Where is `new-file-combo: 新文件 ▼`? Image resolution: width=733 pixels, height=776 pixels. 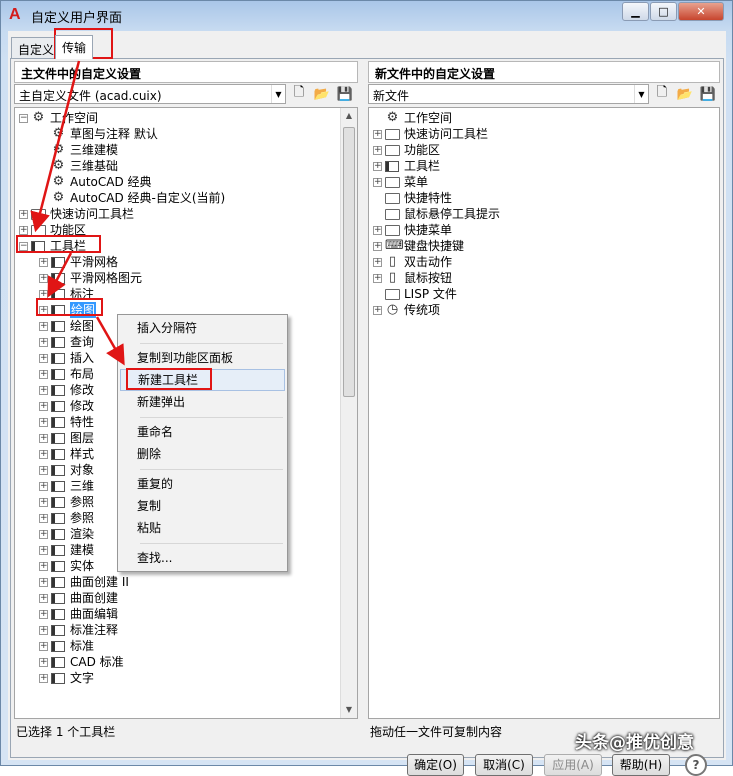 new-file-combo: 新文件 ▼ is located at coordinates (508, 94).